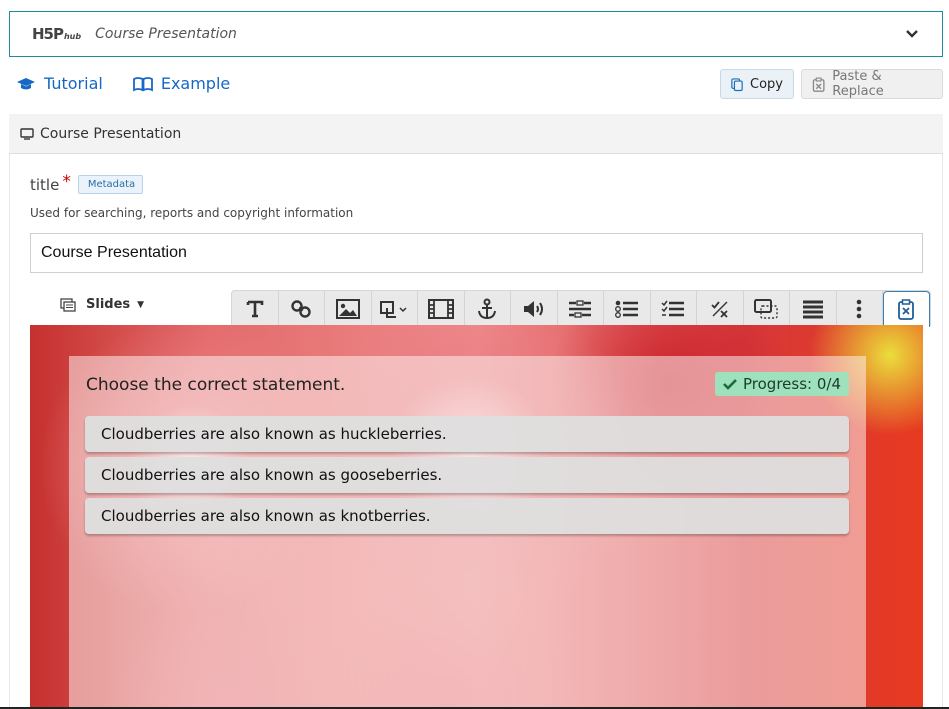 This screenshot has height=709, width=949. What do you see at coordinates (737, 84) in the screenshot?
I see `copy-icon` at bounding box center [737, 84].